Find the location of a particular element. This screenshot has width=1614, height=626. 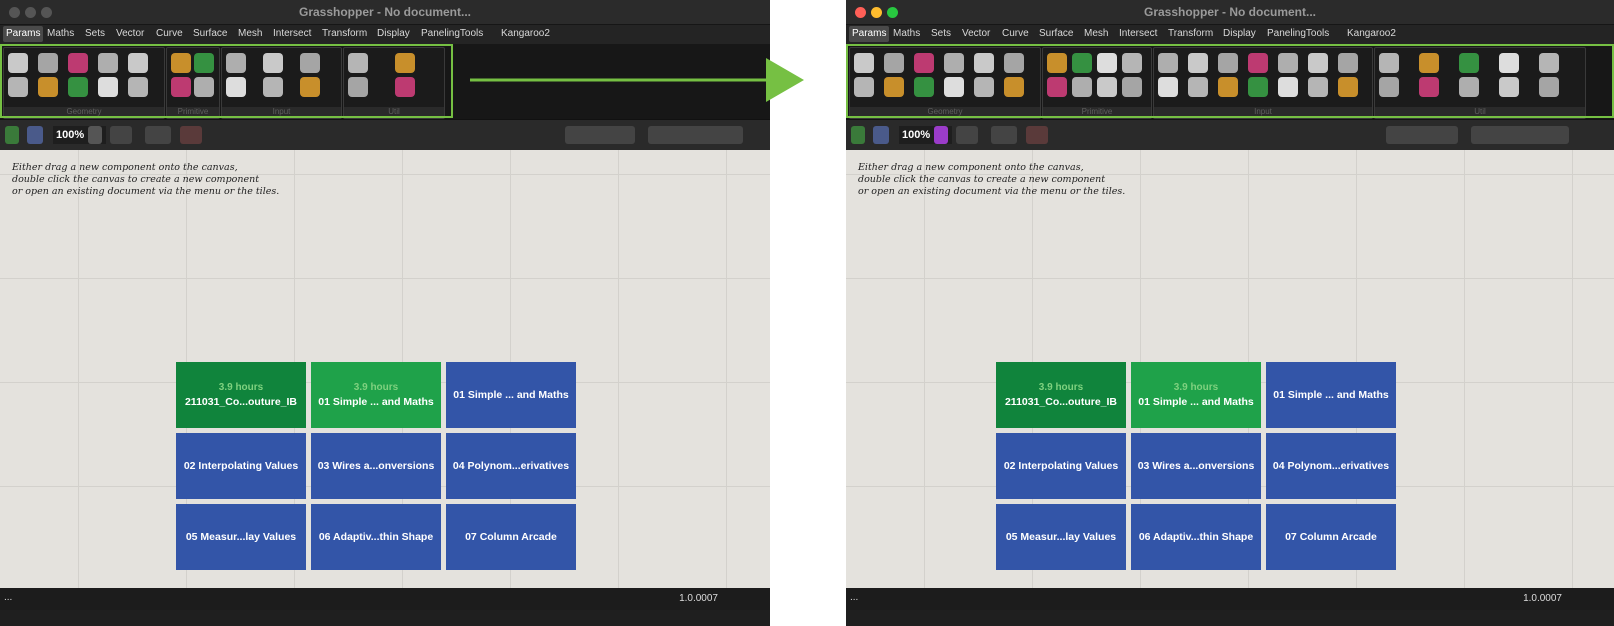

arrow-right-icon is located at coordinates (640, 82).